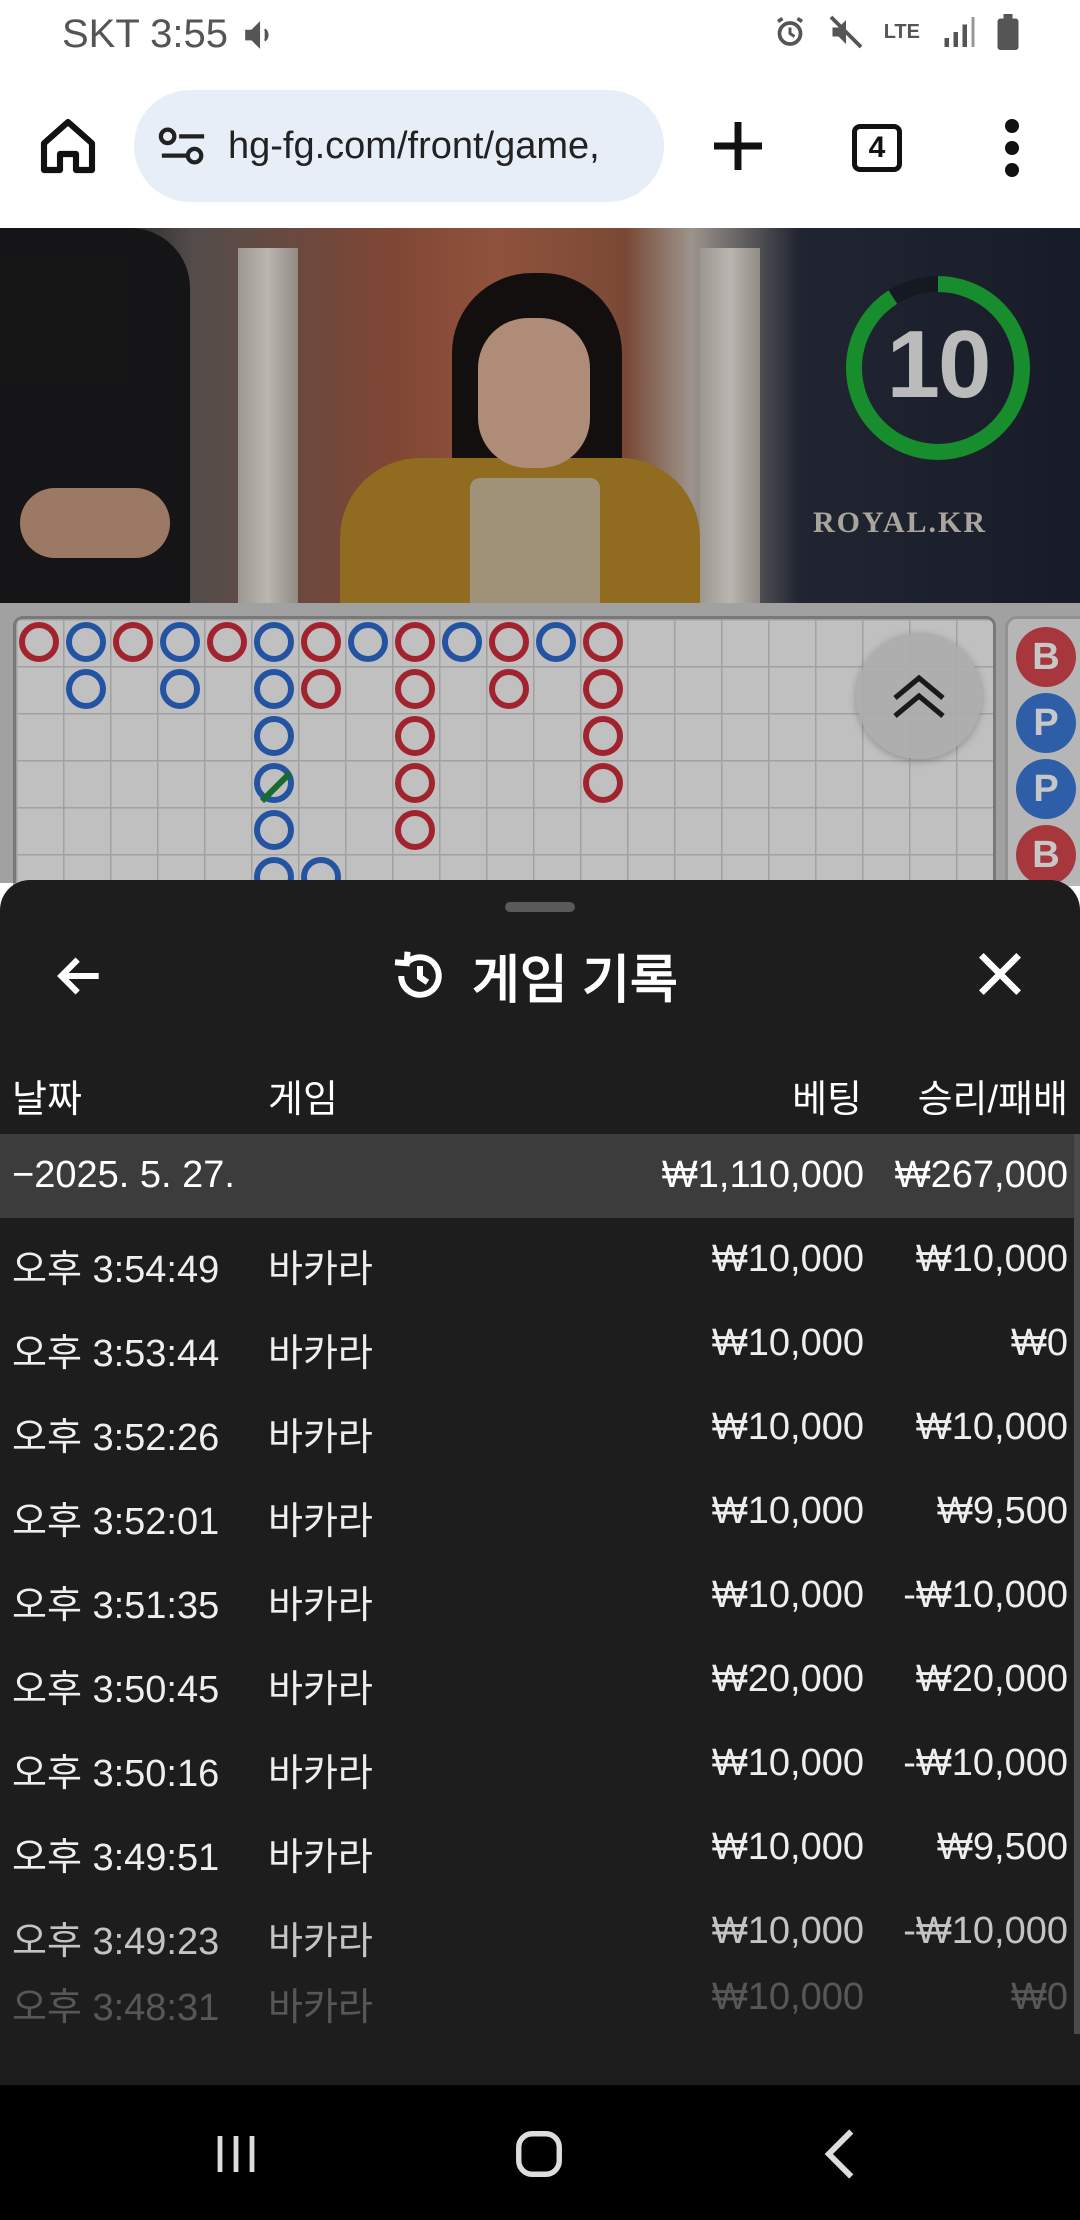 This screenshot has width=1080, height=2220. I want to click on history-row: 오후 3:54:49 바카라 ₩10,000 ₩10,000, so click(540, 1260).